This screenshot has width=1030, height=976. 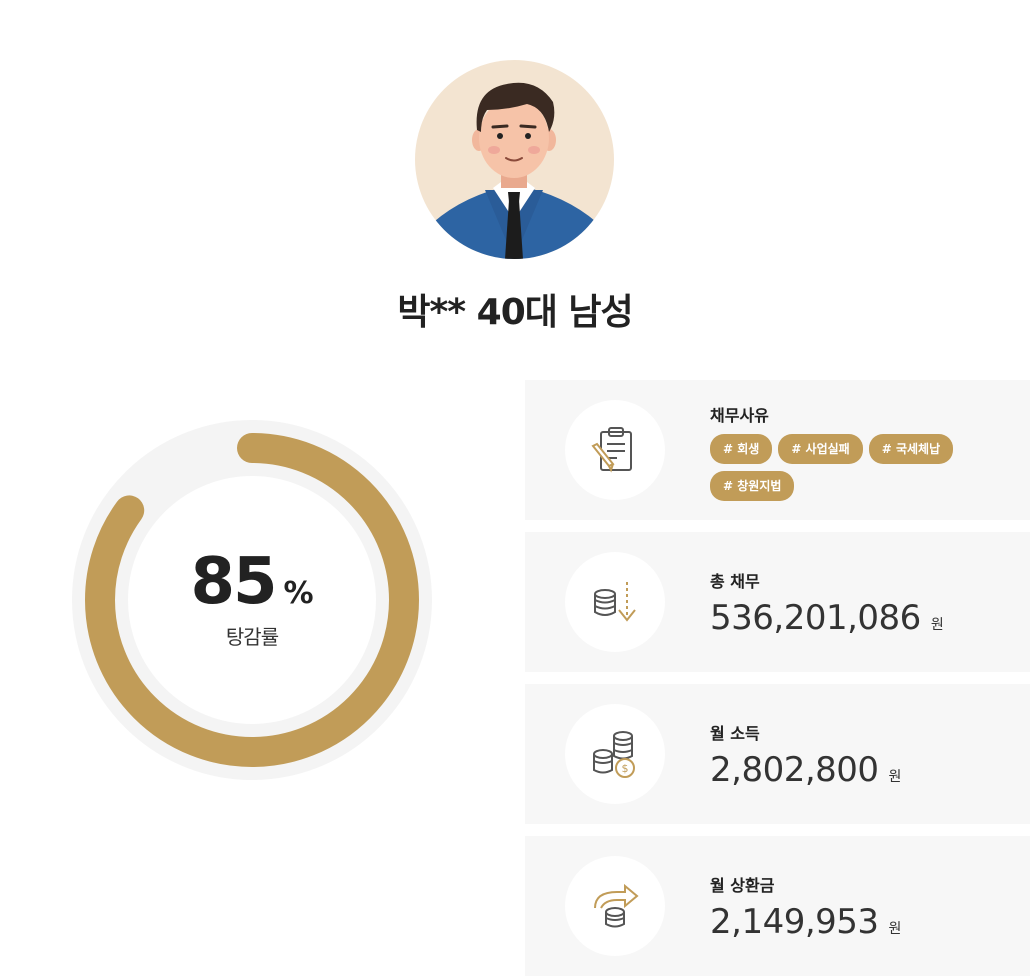 What do you see at coordinates (615, 450) in the screenshot?
I see `clipboard-pencil-icon` at bounding box center [615, 450].